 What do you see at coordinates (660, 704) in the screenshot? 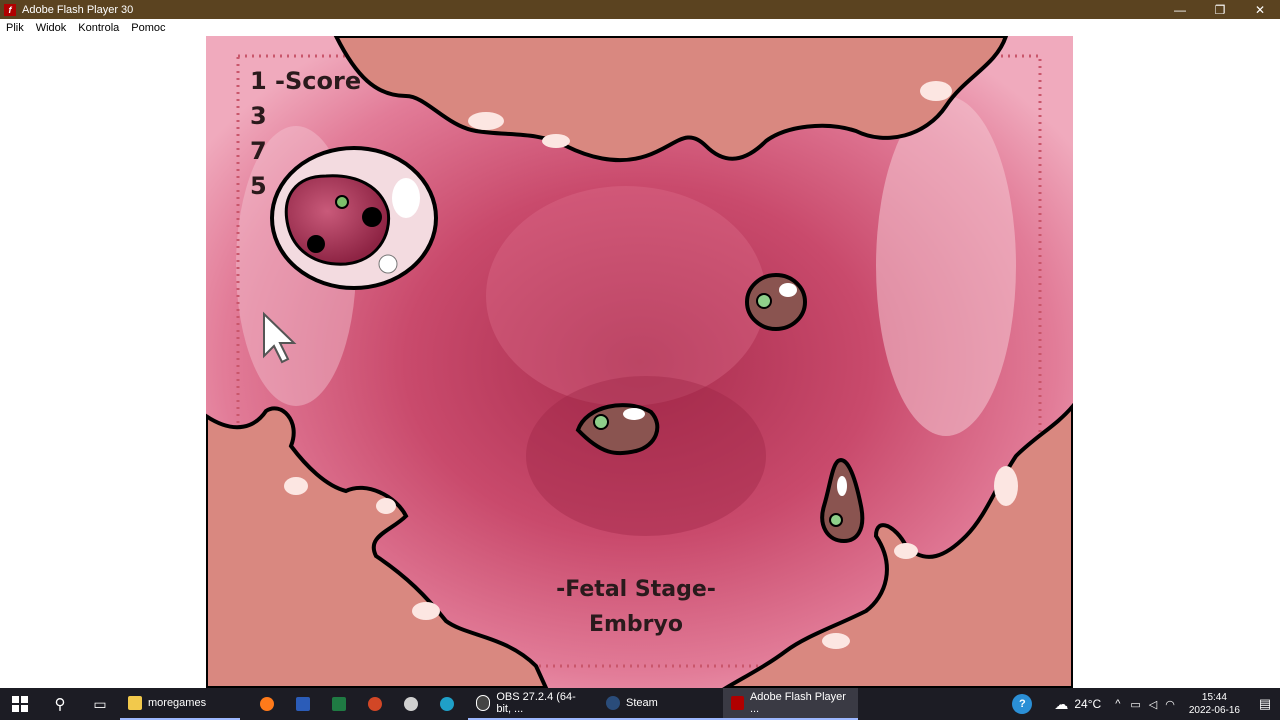
I see `taskbar-app-steam: Steam` at bounding box center [660, 704].